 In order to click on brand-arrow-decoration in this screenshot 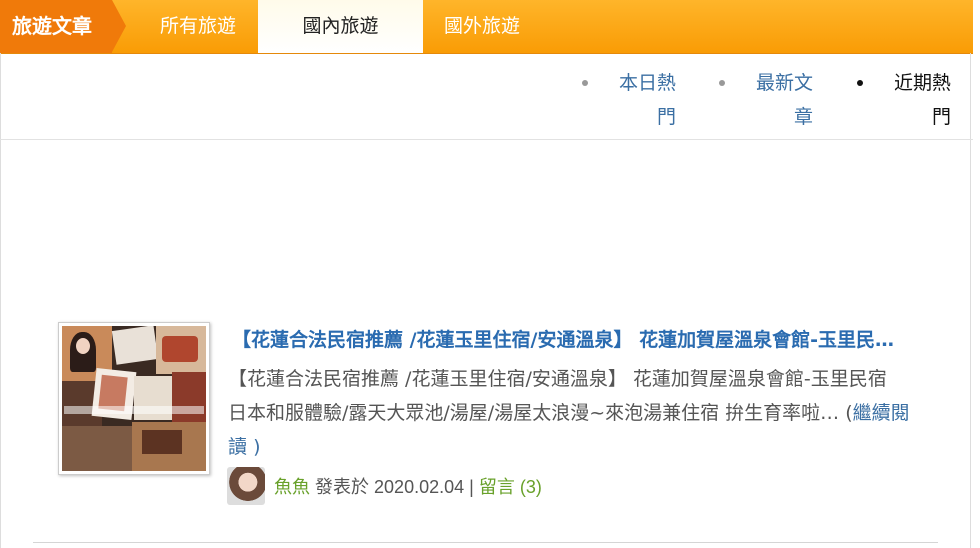, I will do `click(119, 26)`.